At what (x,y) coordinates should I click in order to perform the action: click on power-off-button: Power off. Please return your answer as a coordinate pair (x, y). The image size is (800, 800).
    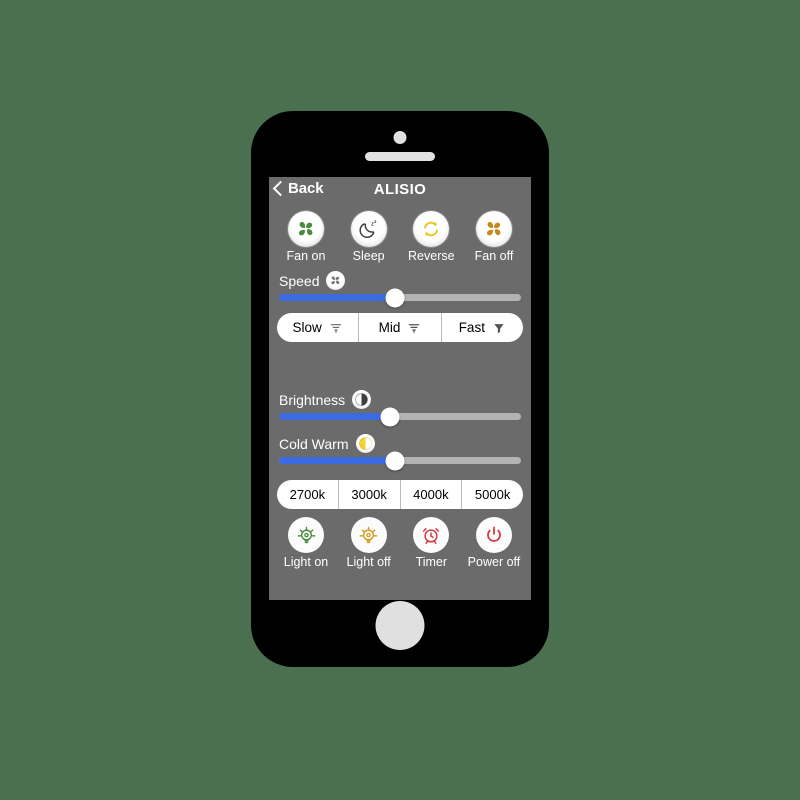
    Looking at the image, I should click on (494, 543).